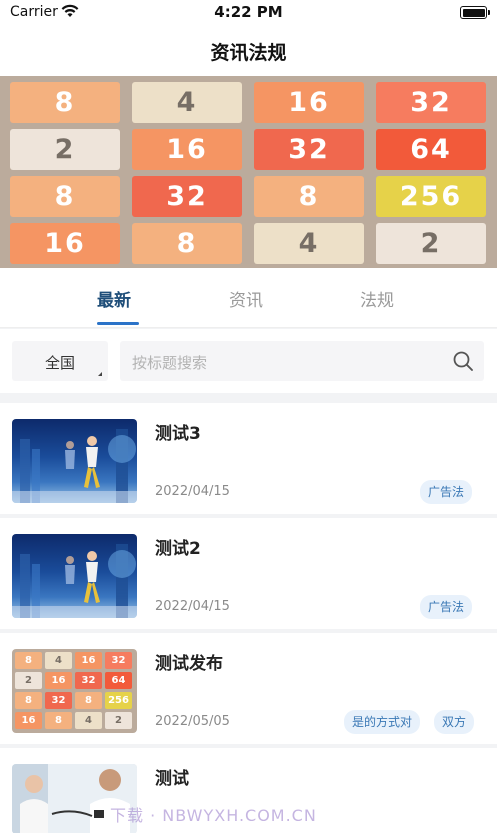 Image resolution: width=497 pixels, height=833 pixels. I want to click on board-tile: 256, so click(431, 196).